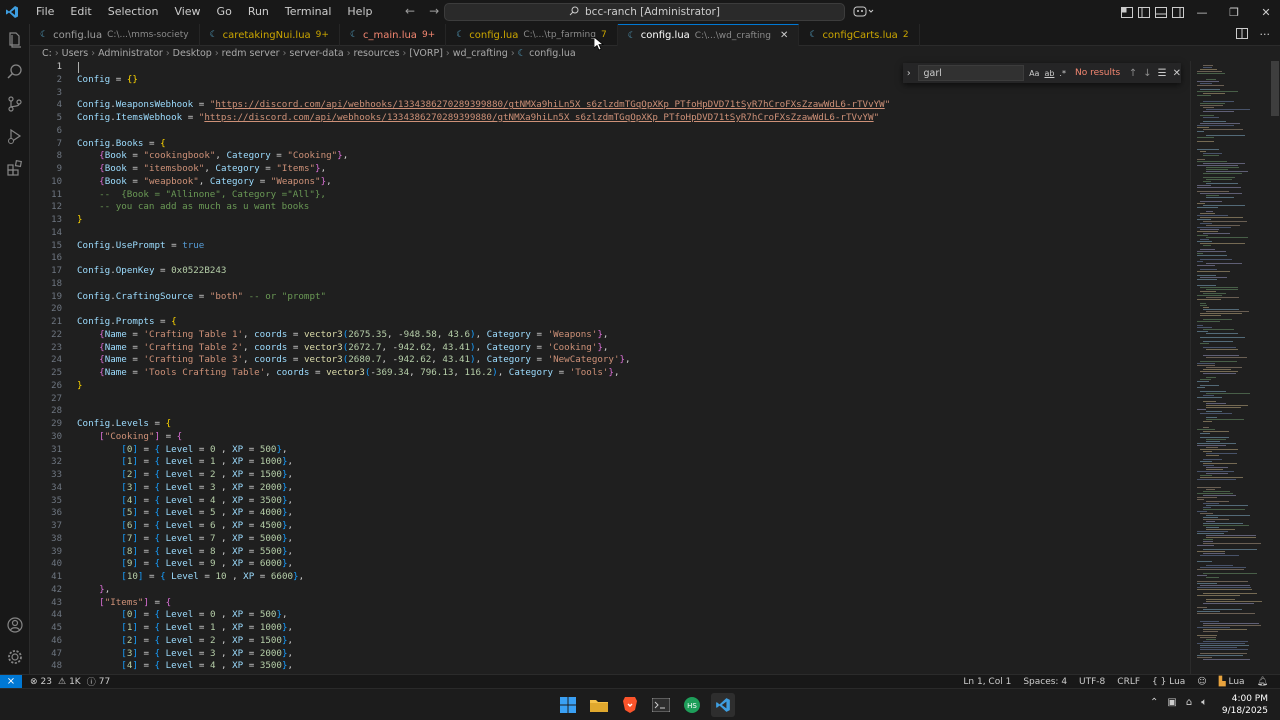  What do you see at coordinates (59, 156) in the screenshot?
I see `line-number: 8` at bounding box center [59, 156].